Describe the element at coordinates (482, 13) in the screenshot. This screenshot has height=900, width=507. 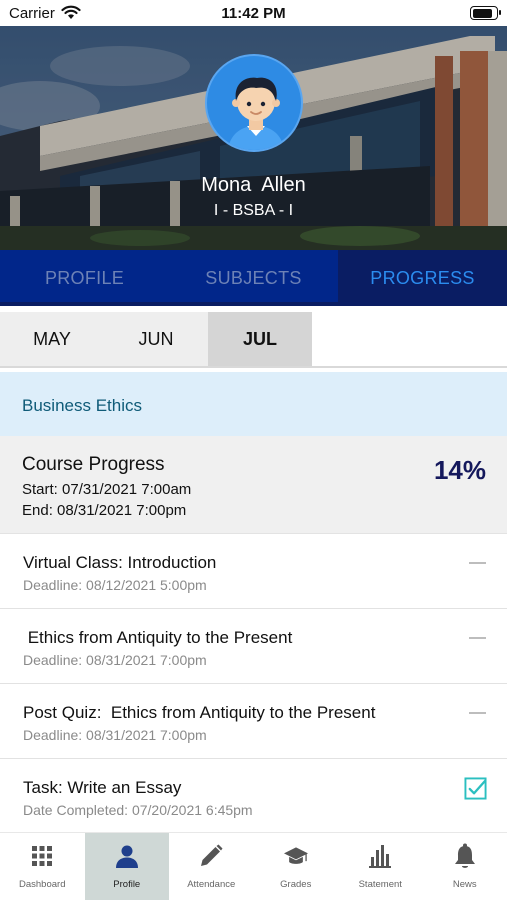
I see `battery-level` at that location.